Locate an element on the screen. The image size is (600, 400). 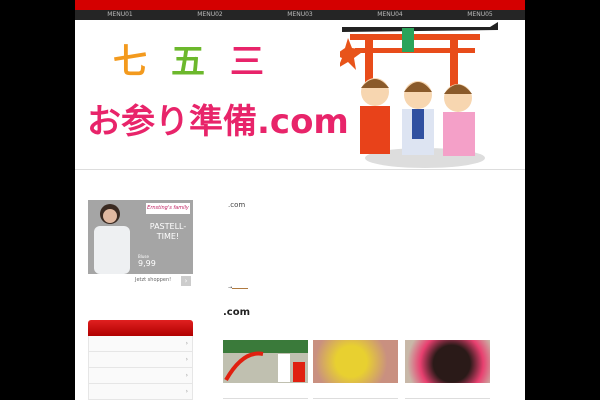
read-more-link: → is located at coordinates (238, 288).